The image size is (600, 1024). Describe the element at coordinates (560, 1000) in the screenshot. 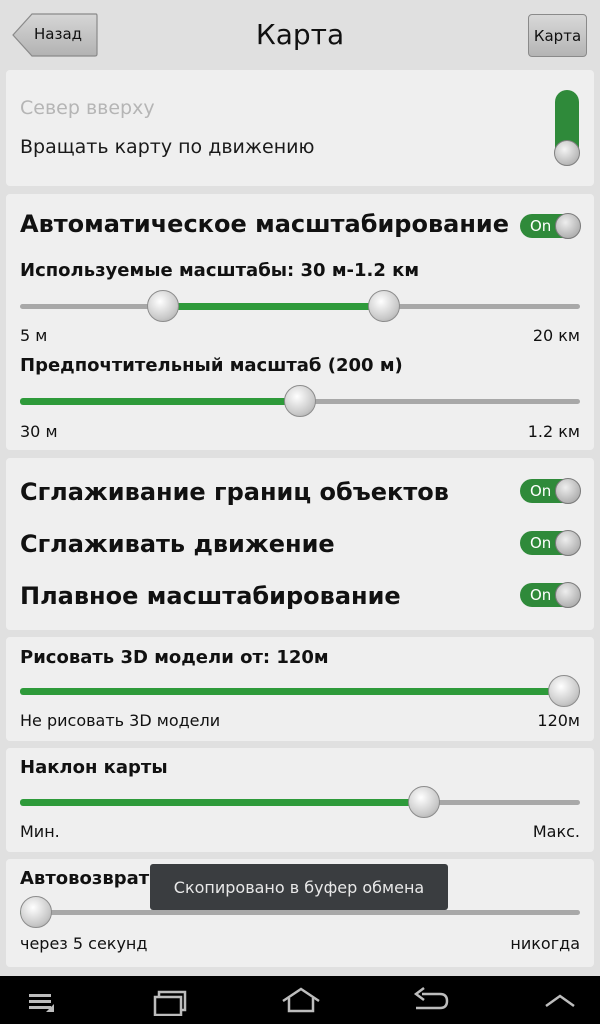

I see `chevron-up-icon` at that location.